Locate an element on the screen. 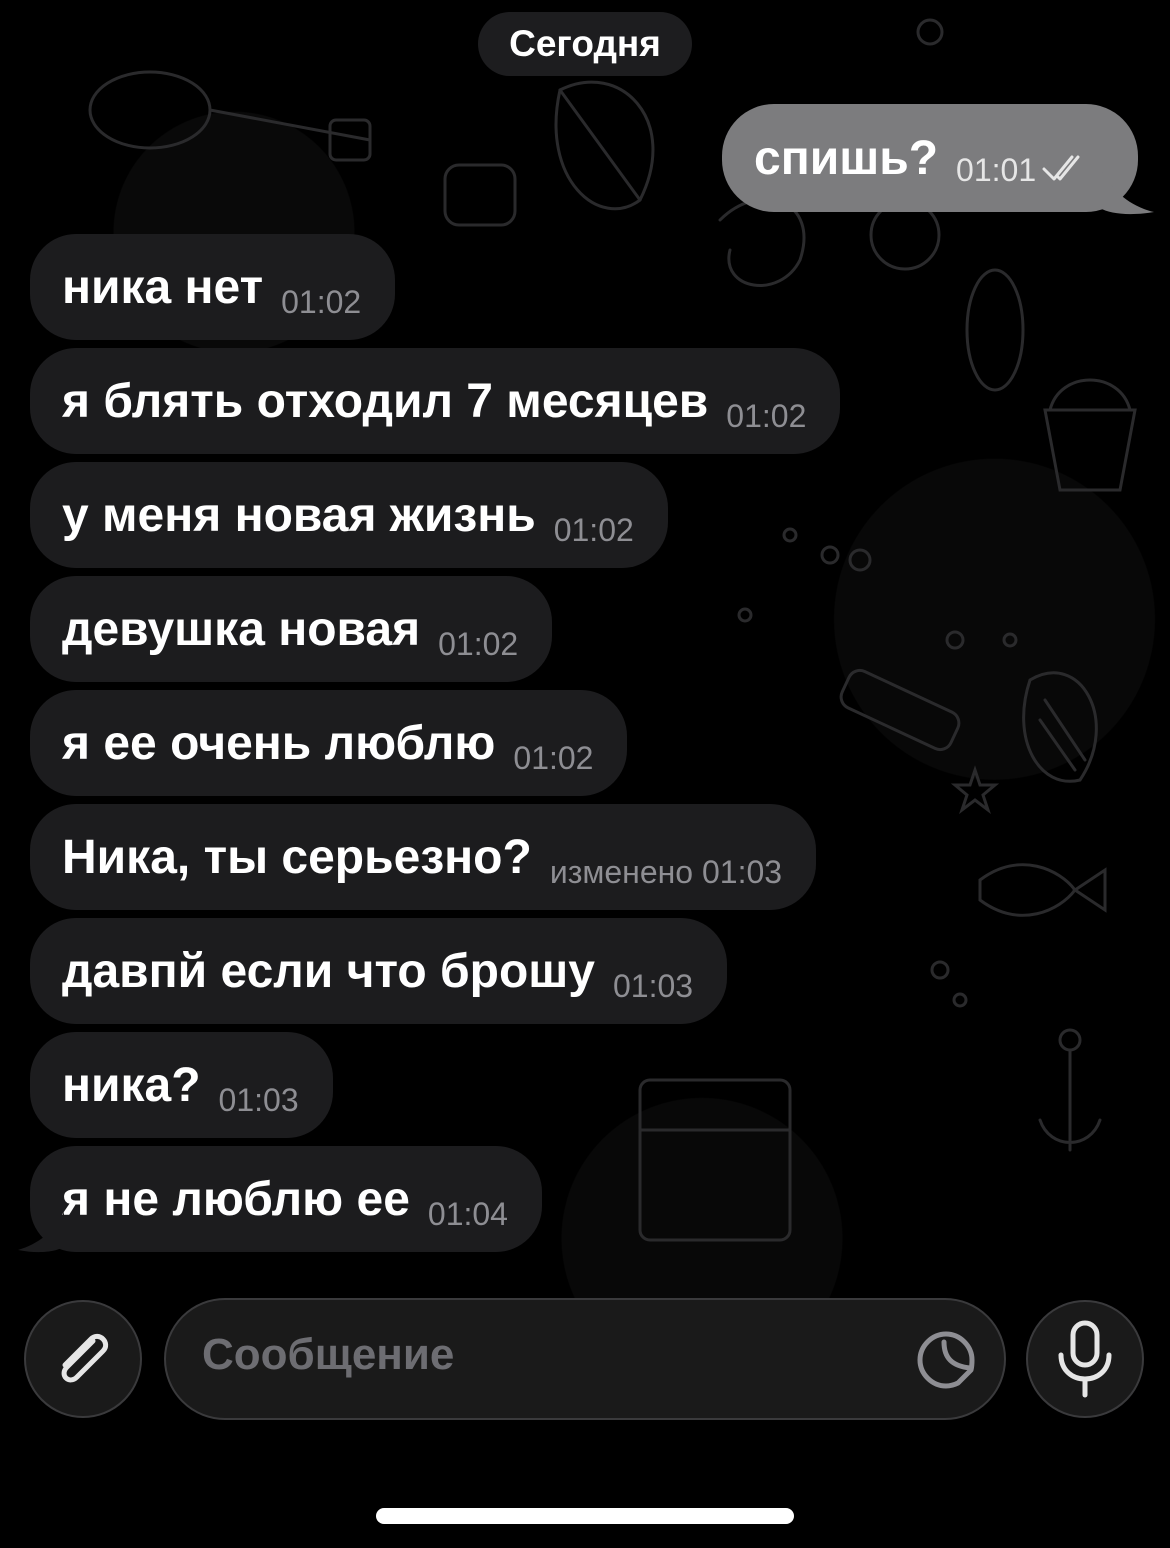 Image resolution: width=1170 pixels, height=1548 pixels. incoming-message: девушка новая 01:02 is located at coordinates (291, 629).